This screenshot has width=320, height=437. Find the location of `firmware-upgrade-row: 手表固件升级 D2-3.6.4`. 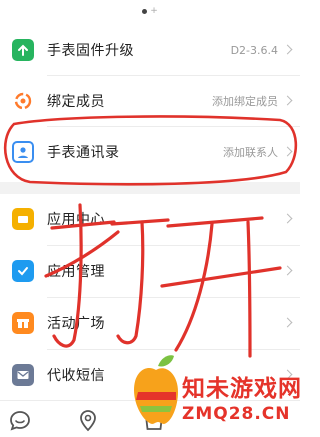

firmware-upgrade-row: 手表固件升级 D2-3.6.4 is located at coordinates (150, 50).